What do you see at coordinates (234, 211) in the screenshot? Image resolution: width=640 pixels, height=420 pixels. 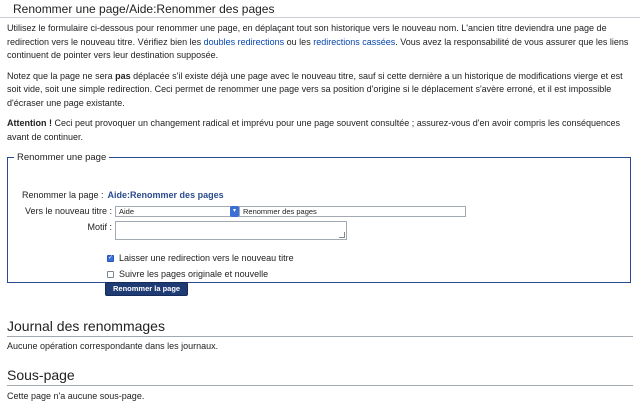 I see `chevron-updown-icon: ▾` at bounding box center [234, 211].